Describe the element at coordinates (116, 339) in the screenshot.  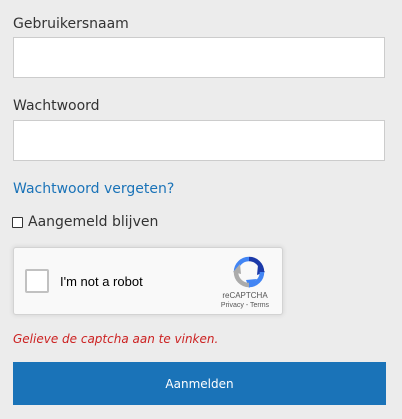
I see `captcha-error-message: Gelieve de captcha aan te vinken.` at that location.